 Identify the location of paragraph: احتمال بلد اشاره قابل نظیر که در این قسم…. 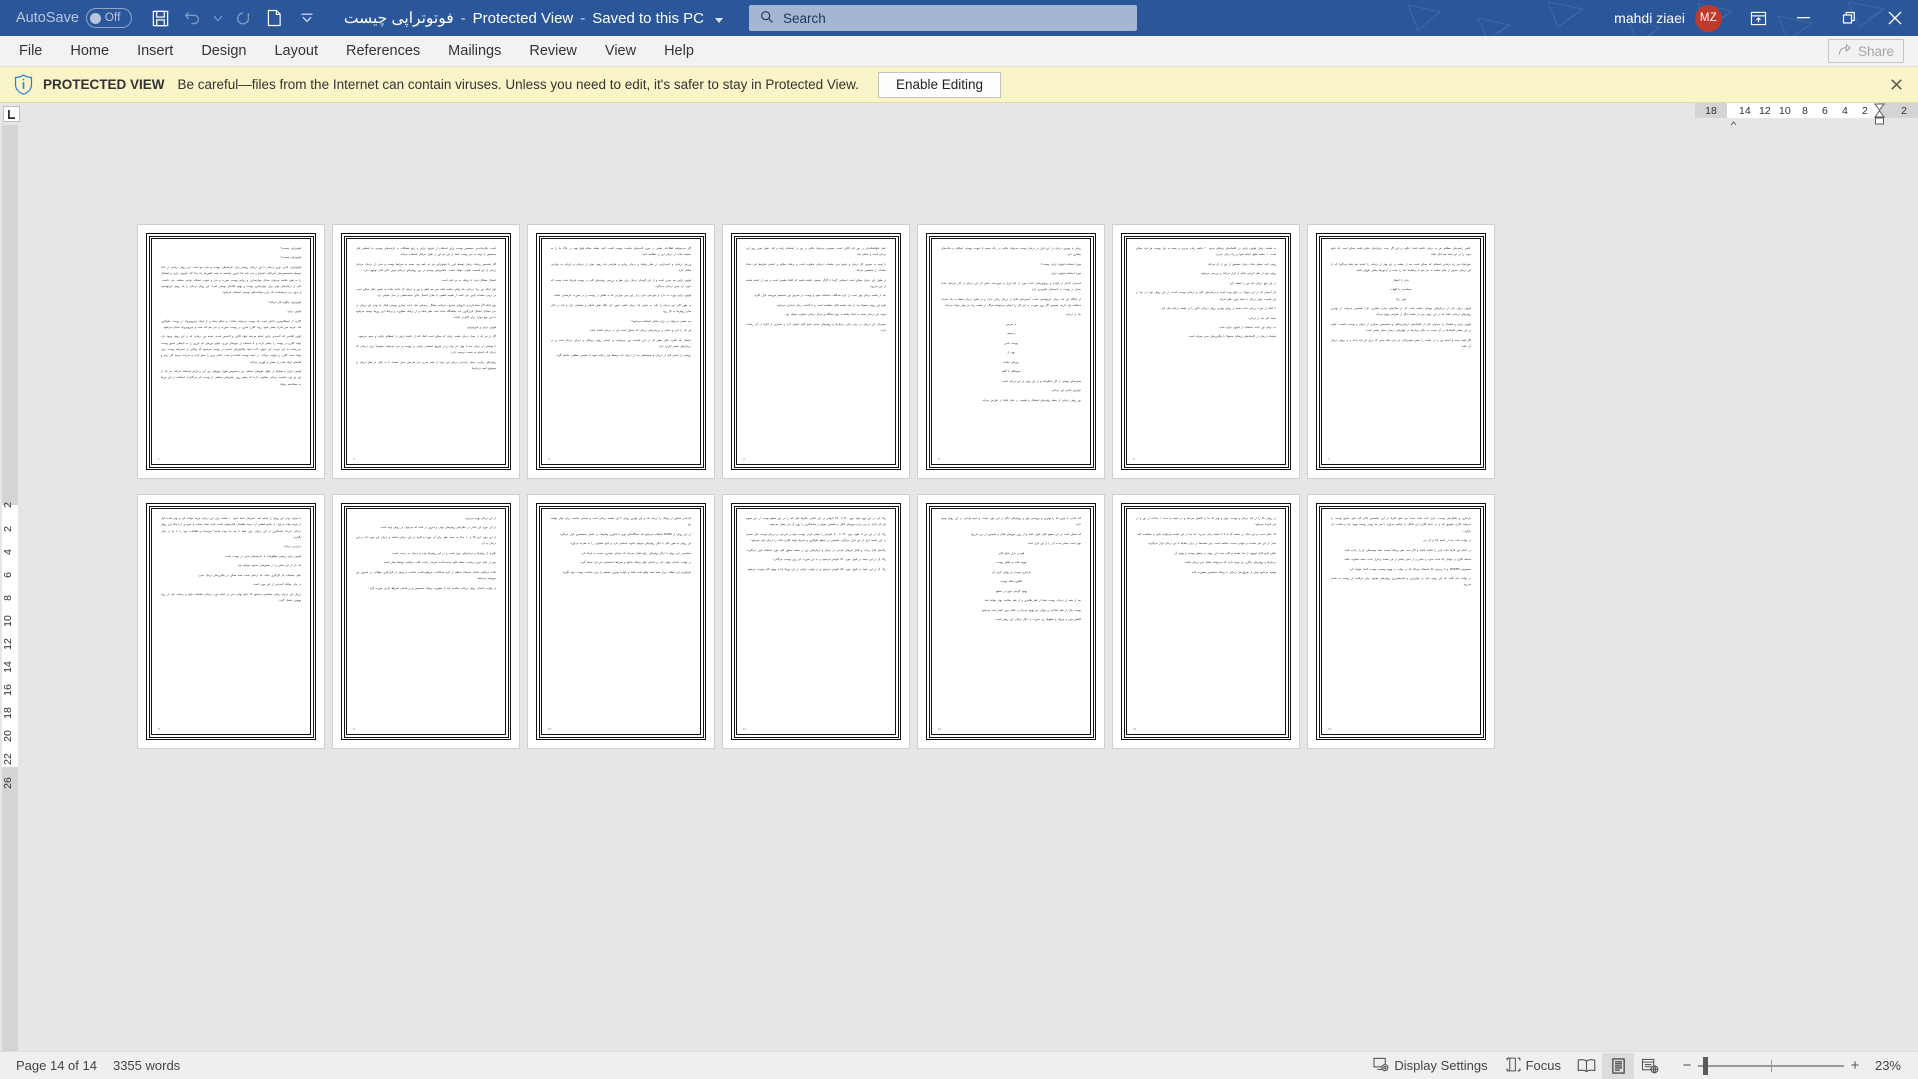
(621, 343).